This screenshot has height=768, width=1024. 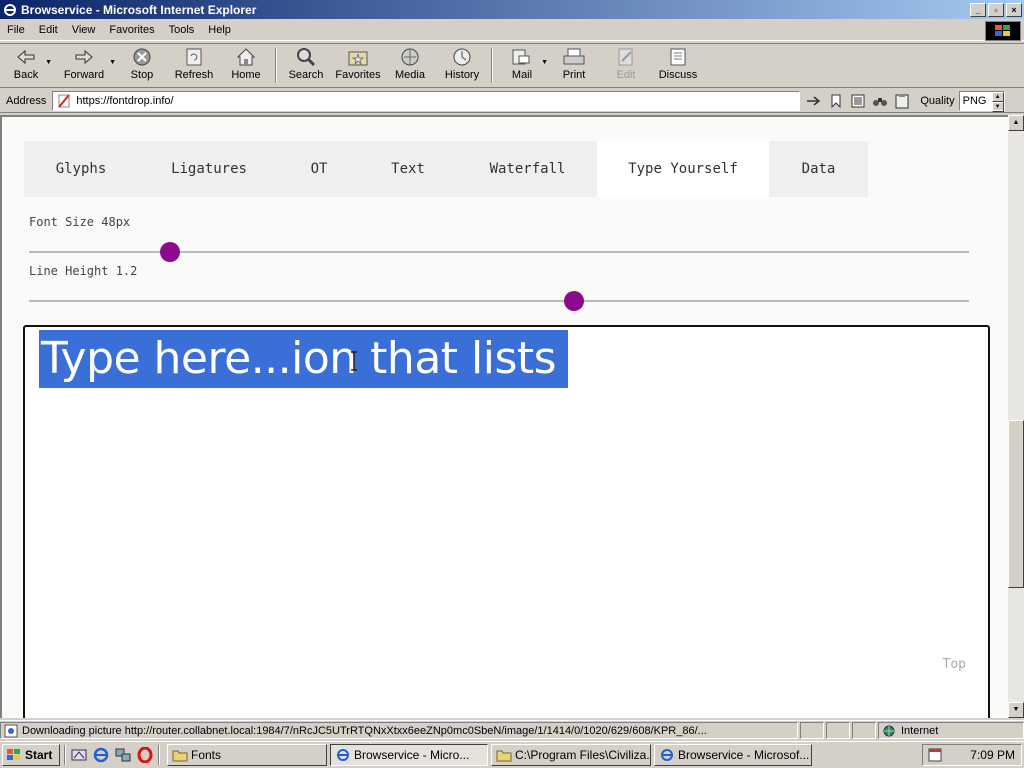 What do you see at coordinates (123, 755) in the screenshot?
I see `network-icon` at bounding box center [123, 755].